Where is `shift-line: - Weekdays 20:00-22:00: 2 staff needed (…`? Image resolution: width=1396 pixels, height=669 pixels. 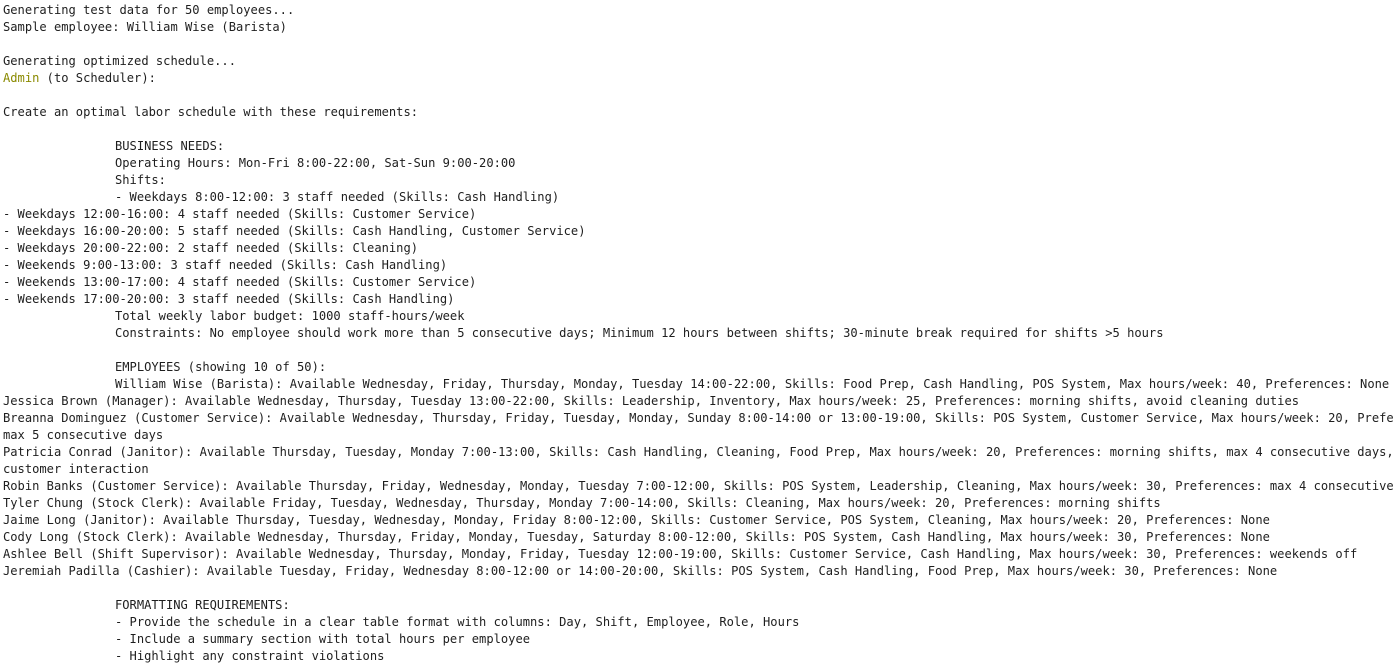 shift-line: - Weekdays 20:00-22:00: 2 staff needed (… is located at coordinates (211, 248).